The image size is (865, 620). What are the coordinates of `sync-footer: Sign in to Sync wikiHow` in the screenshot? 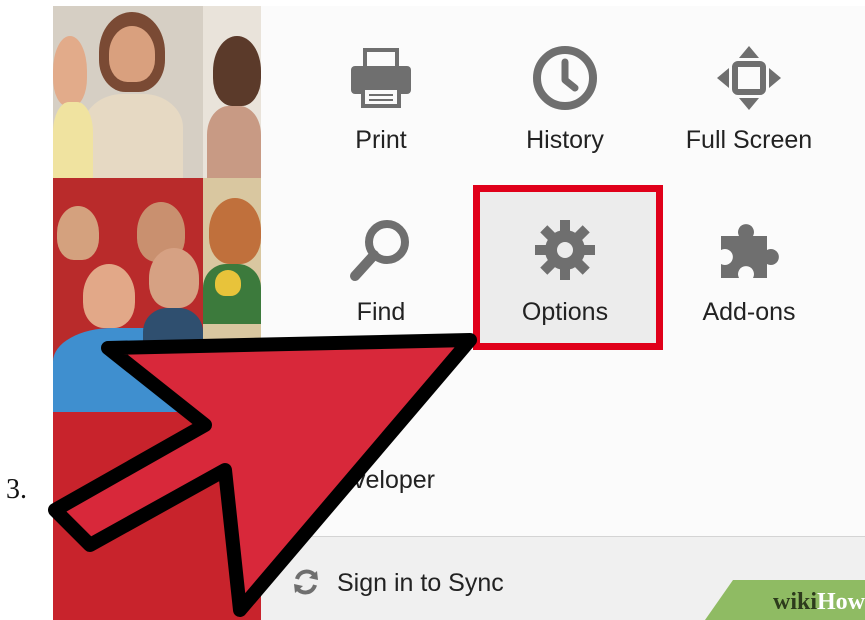 It's located at (563, 578).